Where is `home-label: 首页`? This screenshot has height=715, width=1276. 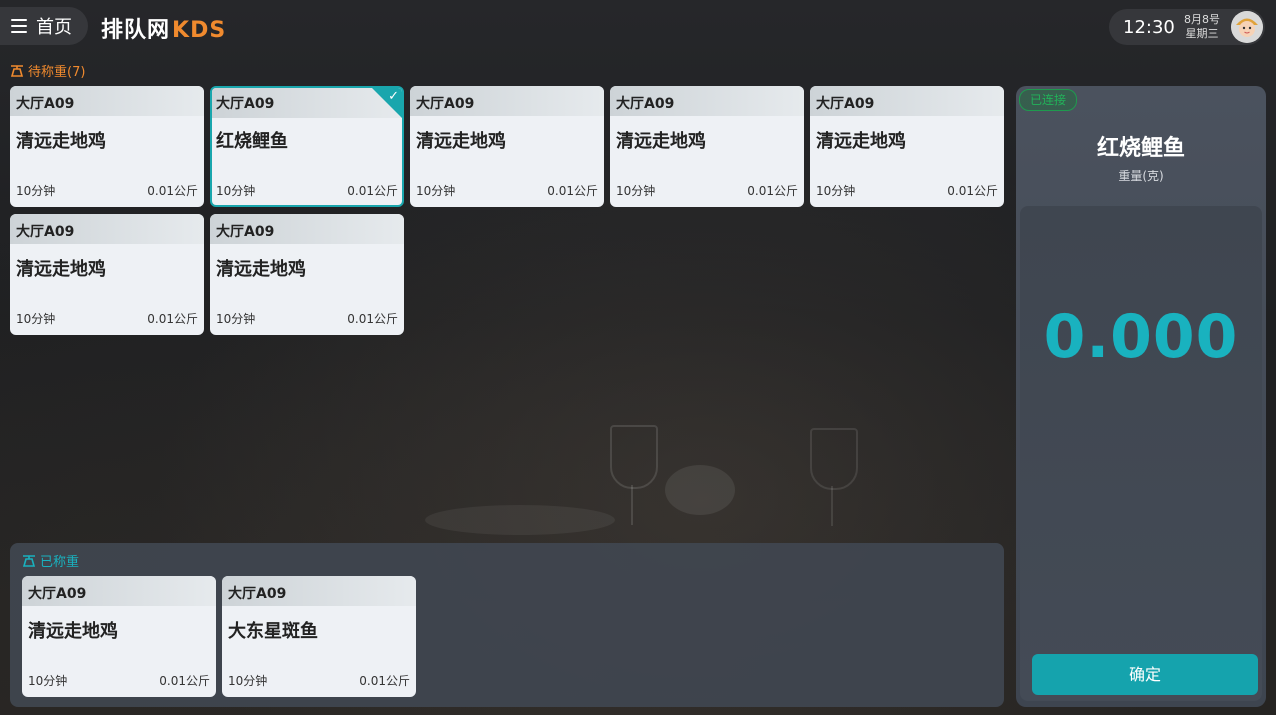 home-label: 首页 is located at coordinates (54, 27).